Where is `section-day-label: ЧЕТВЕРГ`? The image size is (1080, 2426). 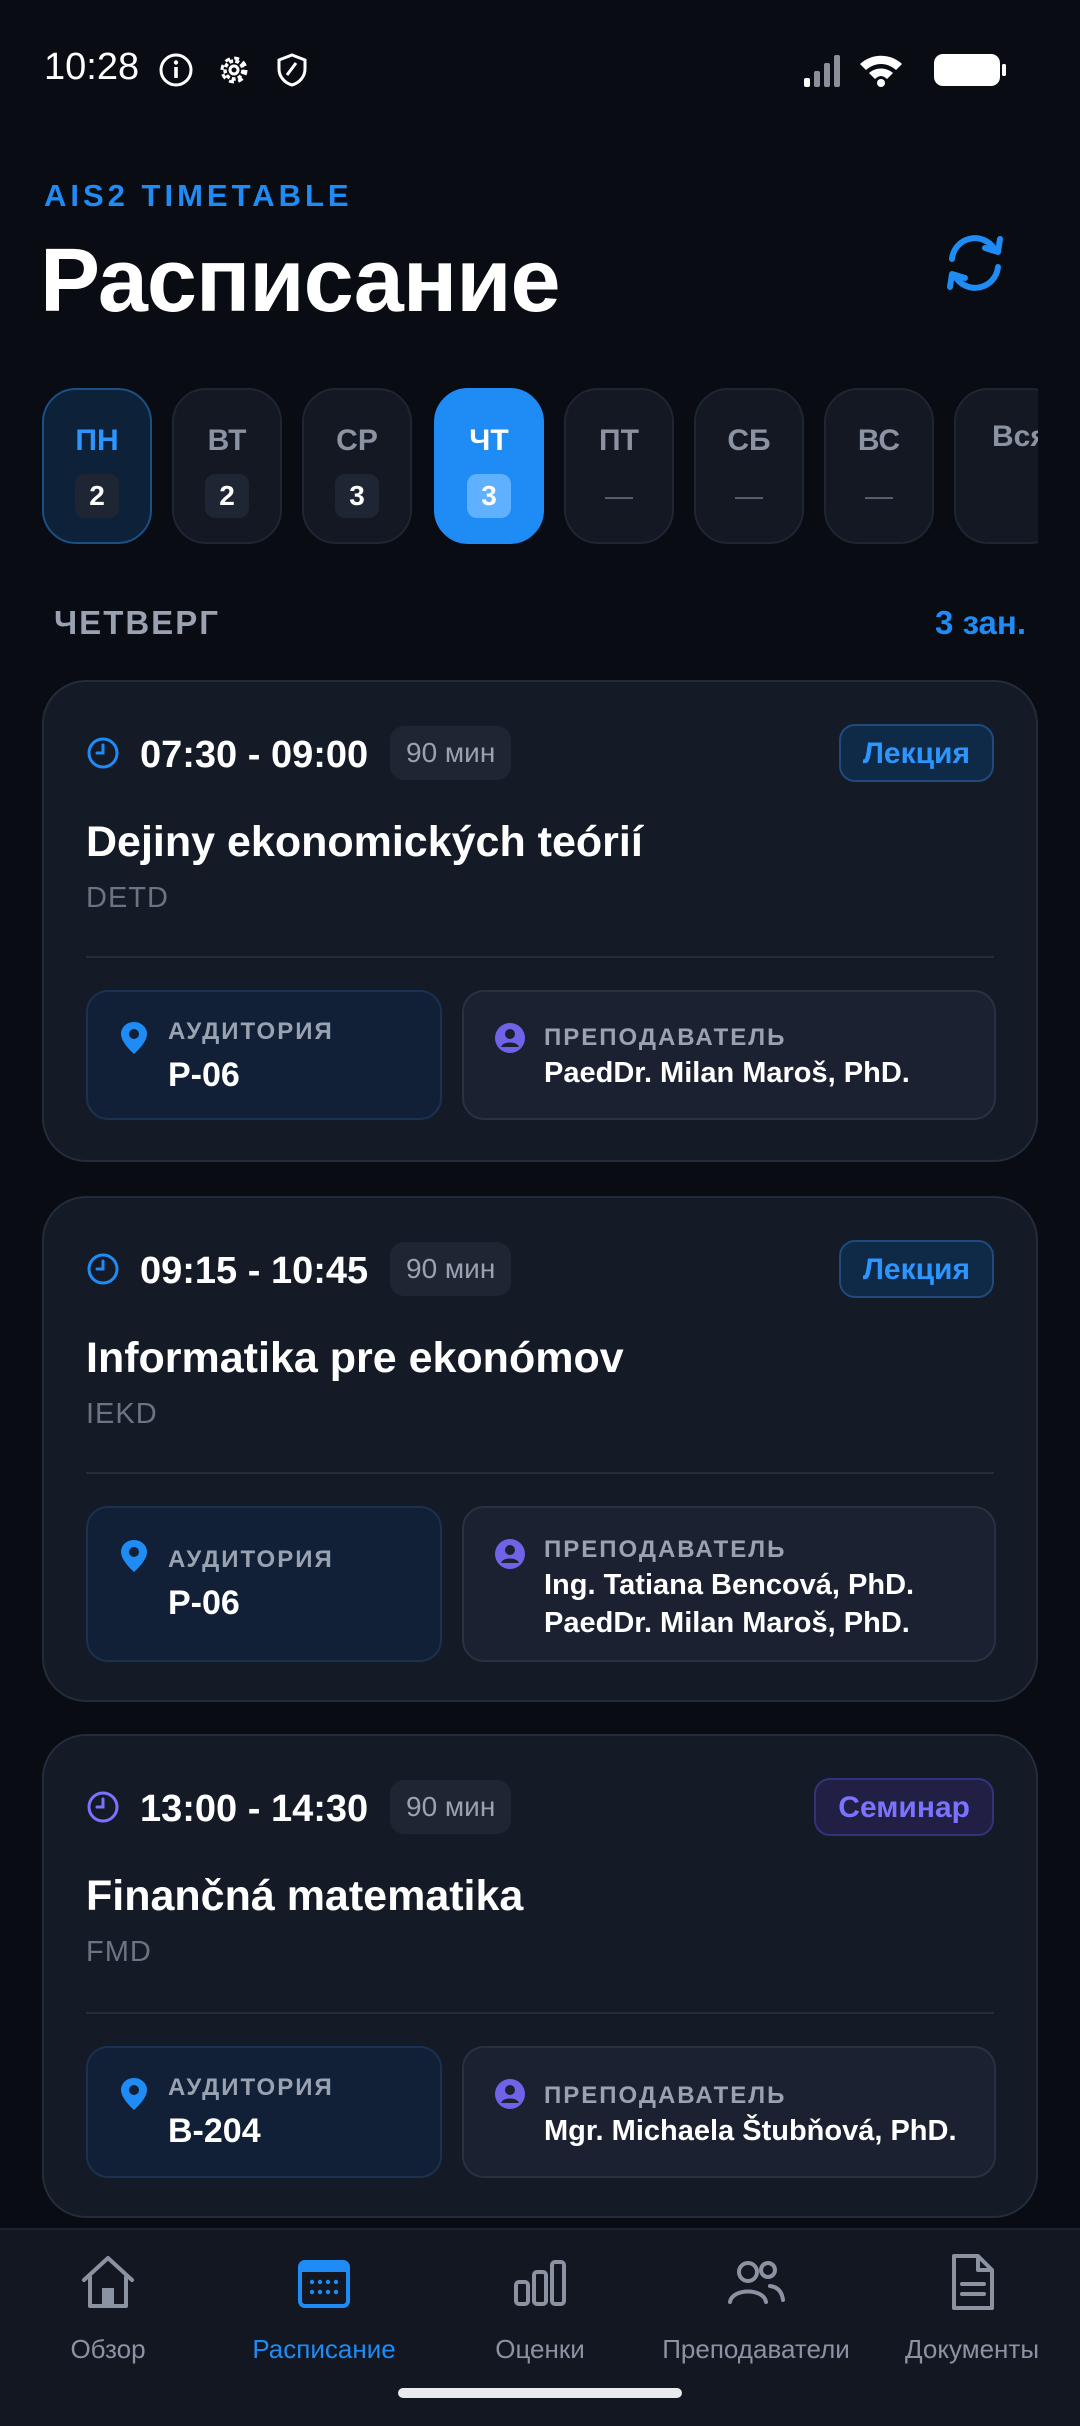 section-day-label: ЧЕТВЕРГ is located at coordinates (137, 622).